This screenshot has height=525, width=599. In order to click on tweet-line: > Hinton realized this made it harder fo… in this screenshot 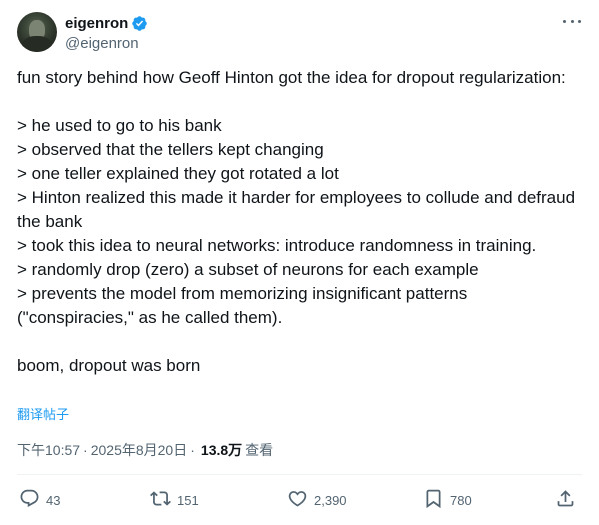, I will do `click(296, 209)`.